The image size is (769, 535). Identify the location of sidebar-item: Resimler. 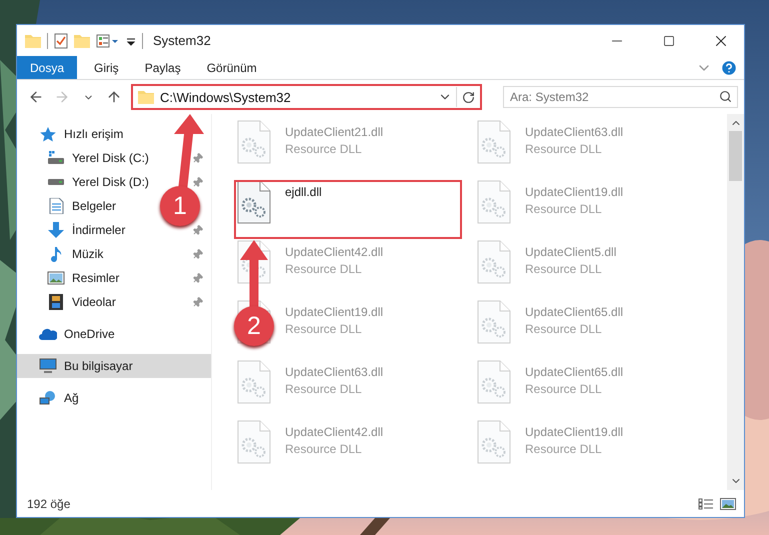
(96, 278).